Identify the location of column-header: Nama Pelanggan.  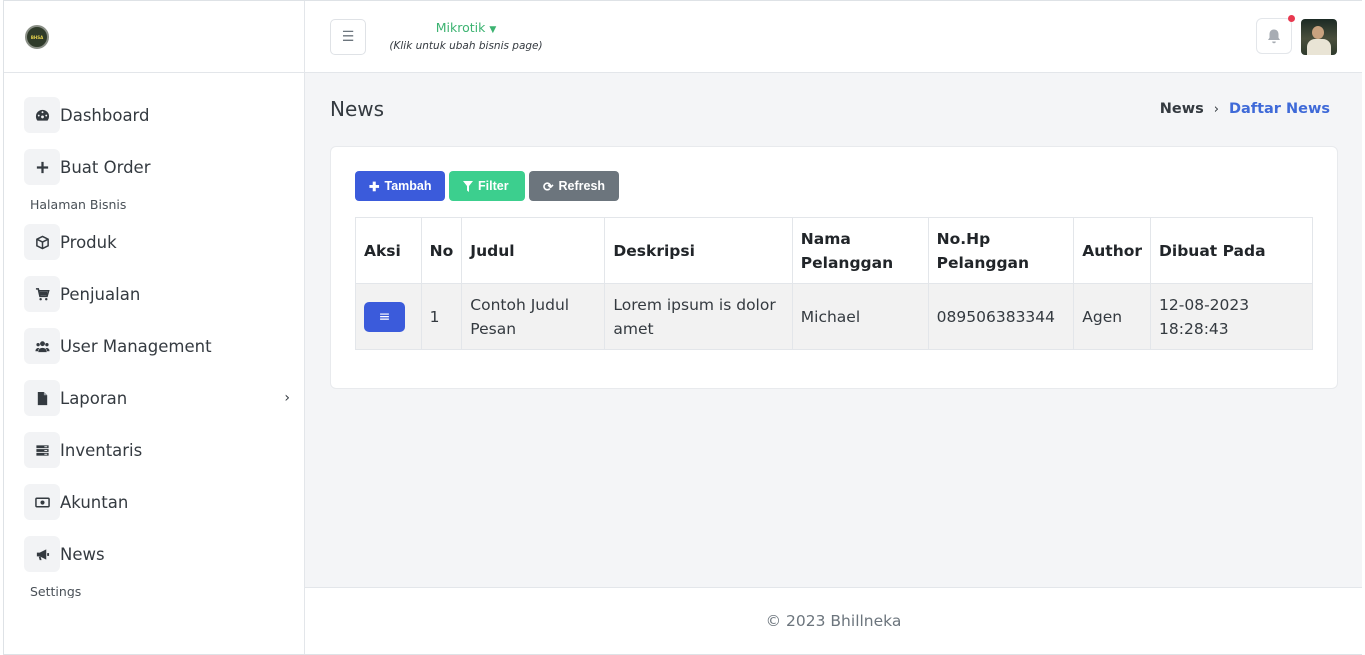
(860, 250).